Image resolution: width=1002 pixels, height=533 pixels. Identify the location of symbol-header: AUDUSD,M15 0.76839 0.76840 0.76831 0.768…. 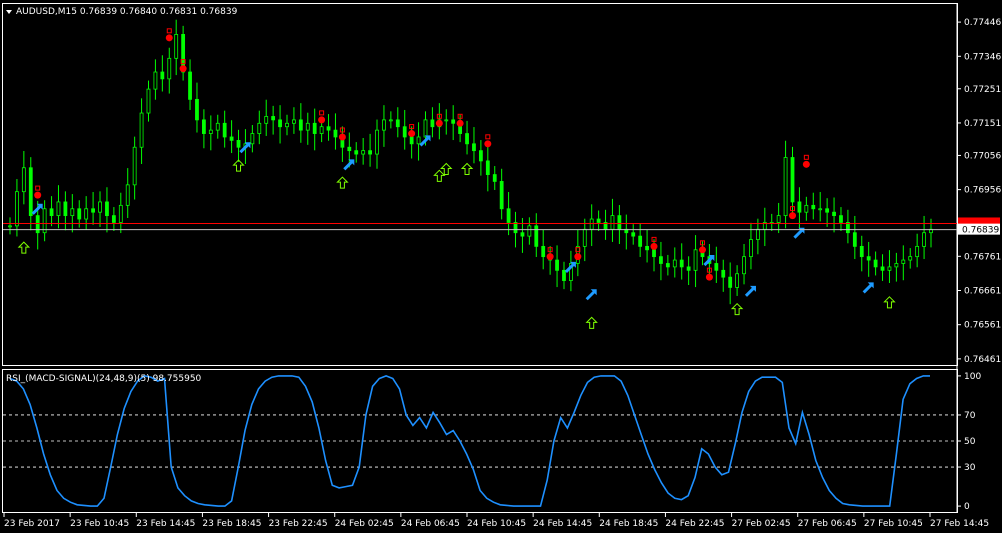
(122, 12).